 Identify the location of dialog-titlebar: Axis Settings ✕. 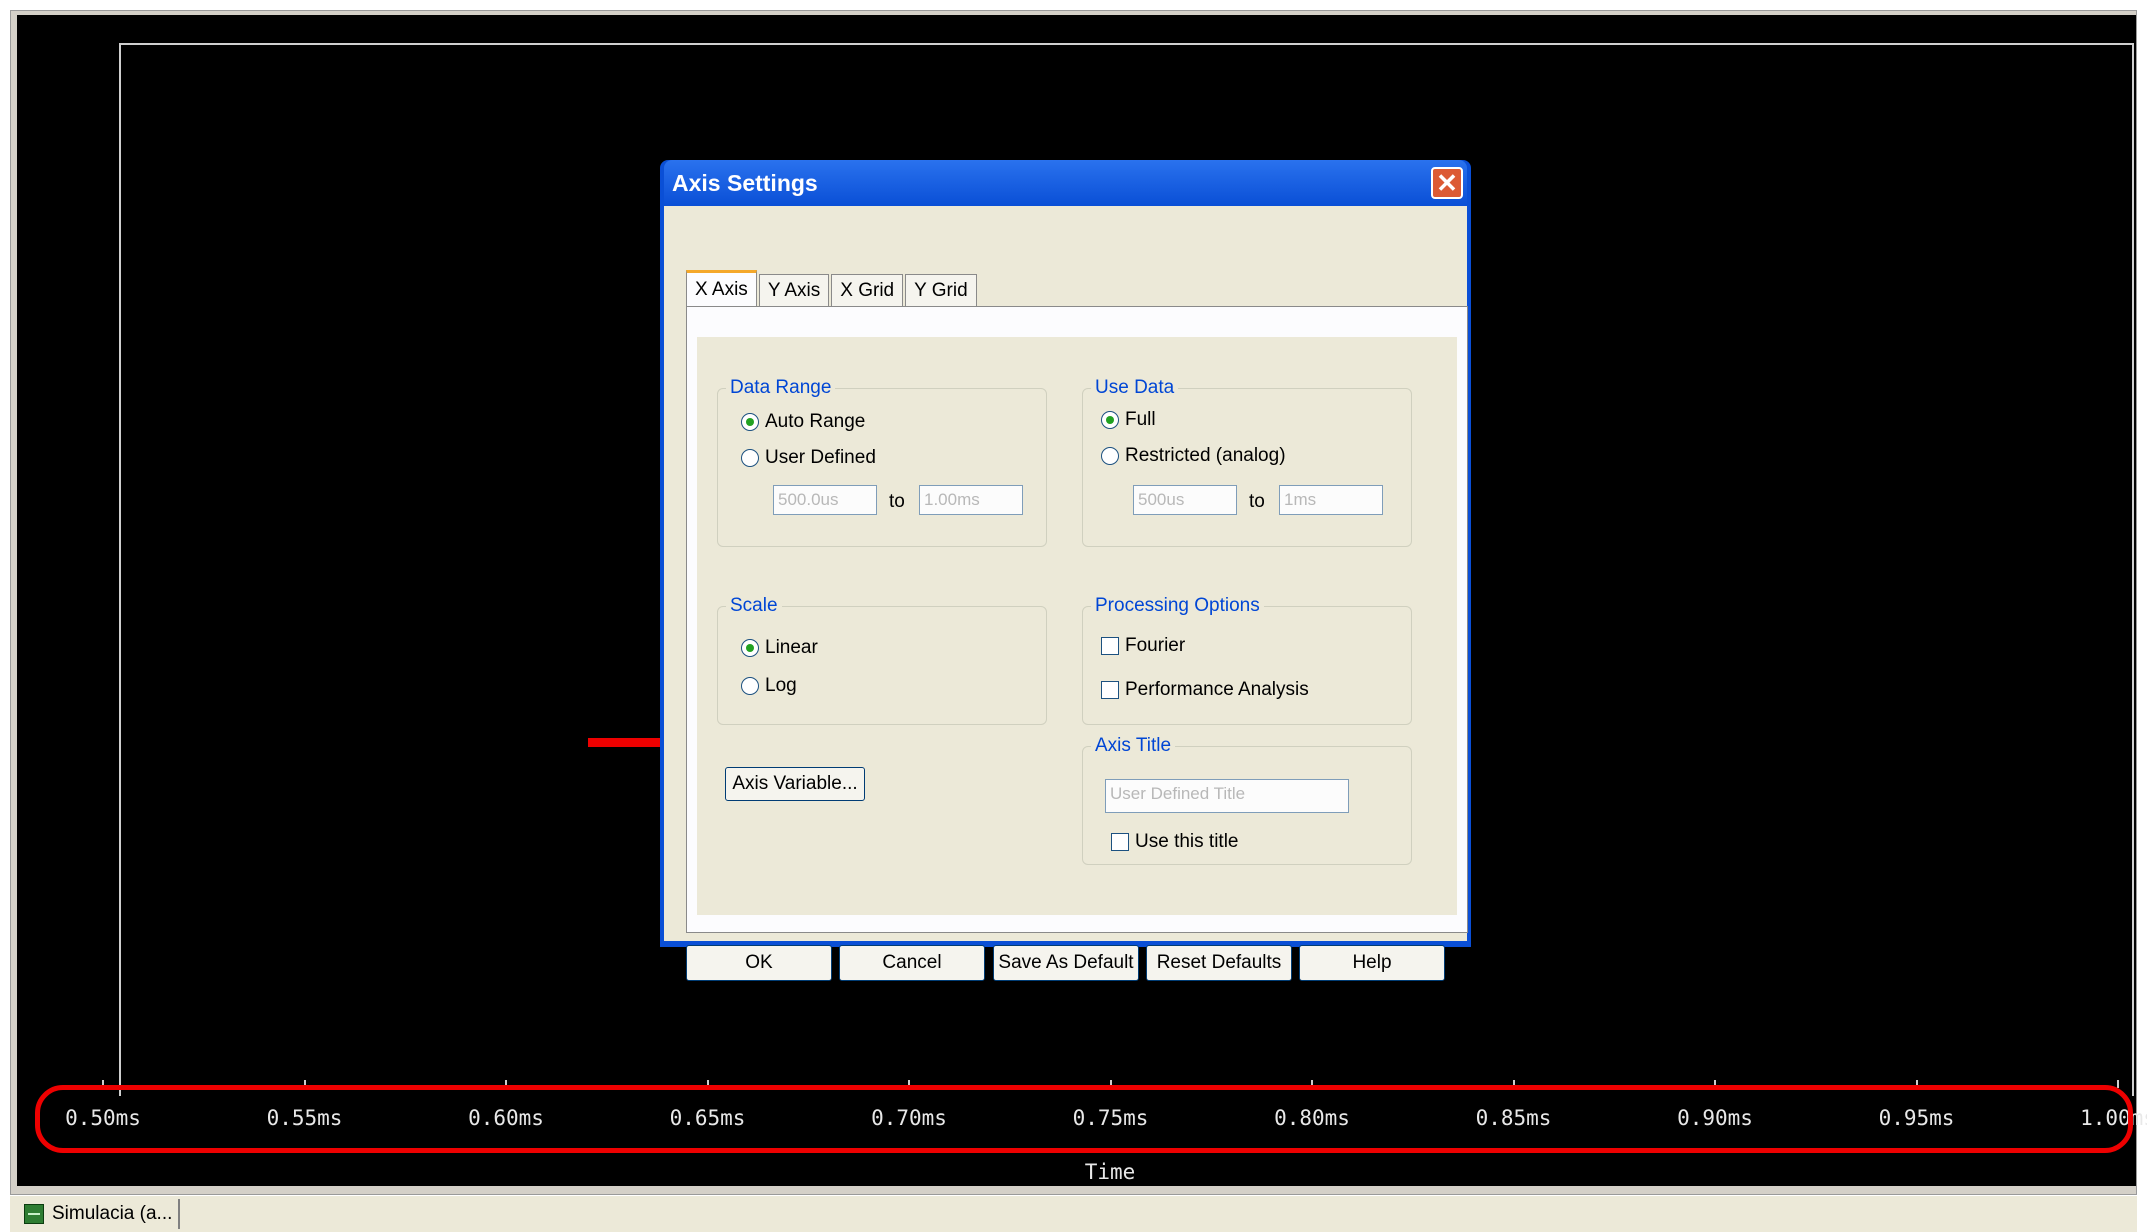
(1065, 183).